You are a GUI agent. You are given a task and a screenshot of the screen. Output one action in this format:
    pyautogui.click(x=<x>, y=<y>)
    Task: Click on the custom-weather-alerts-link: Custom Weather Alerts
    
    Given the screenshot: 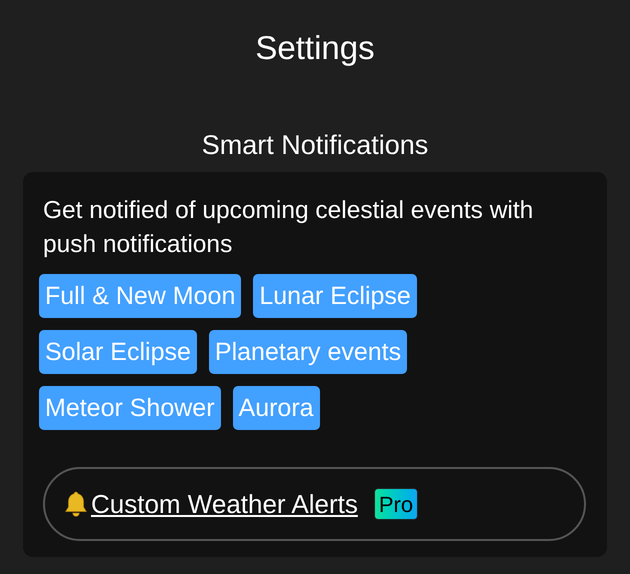 What is the action you would take?
    pyautogui.click(x=224, y=504)
    